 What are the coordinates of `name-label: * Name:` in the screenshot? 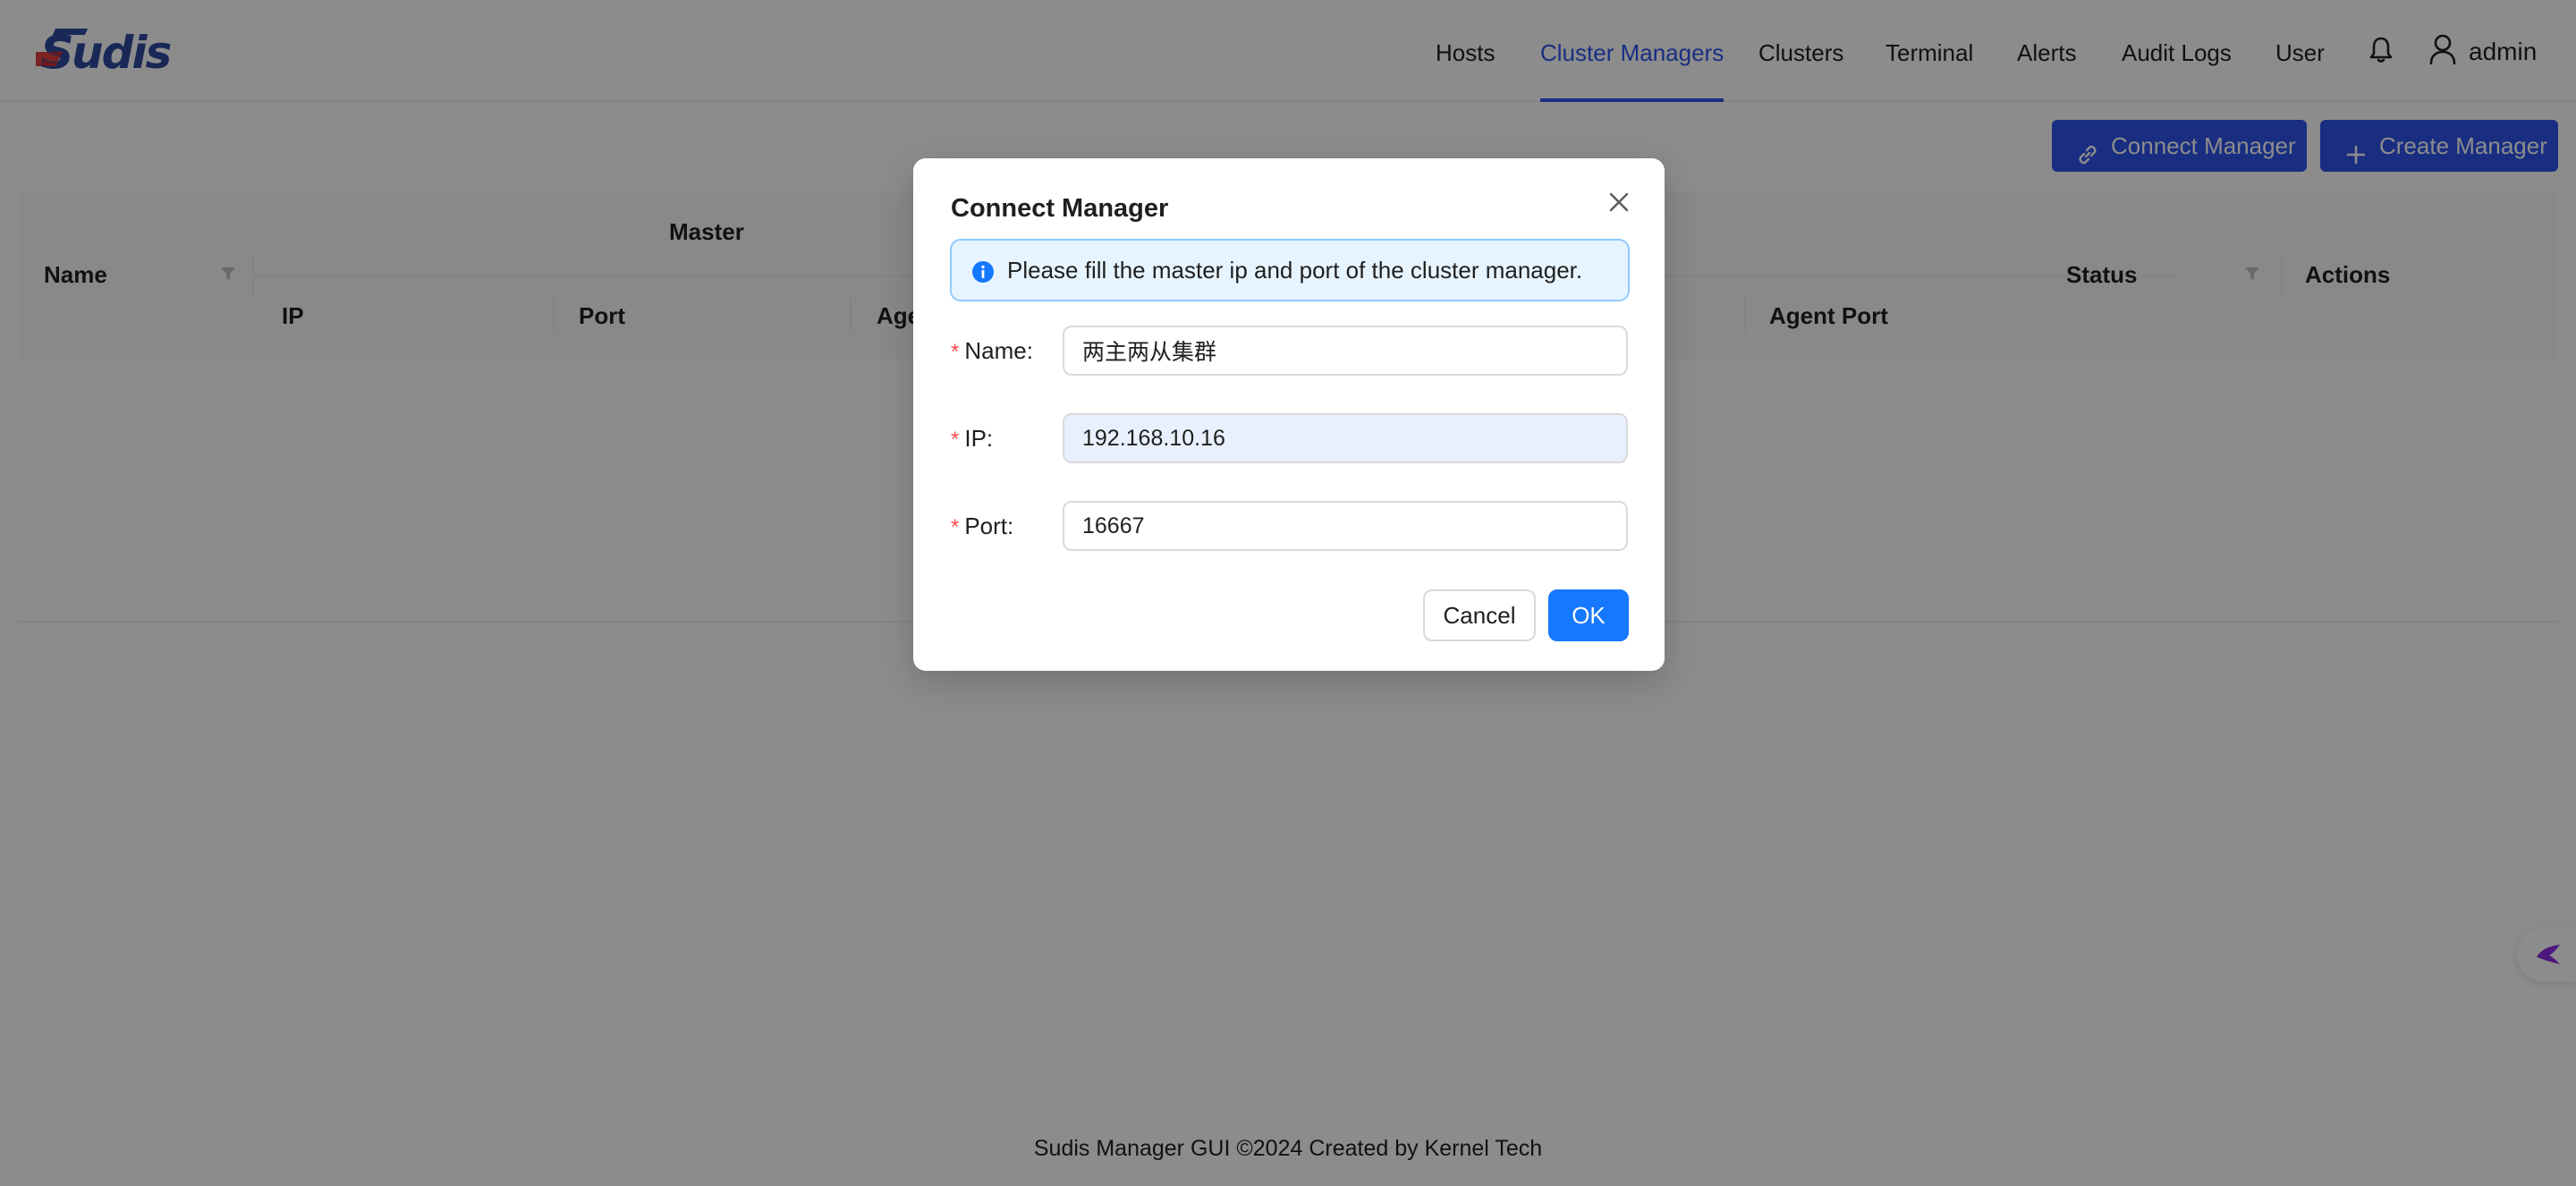 It's located at (992, 350).